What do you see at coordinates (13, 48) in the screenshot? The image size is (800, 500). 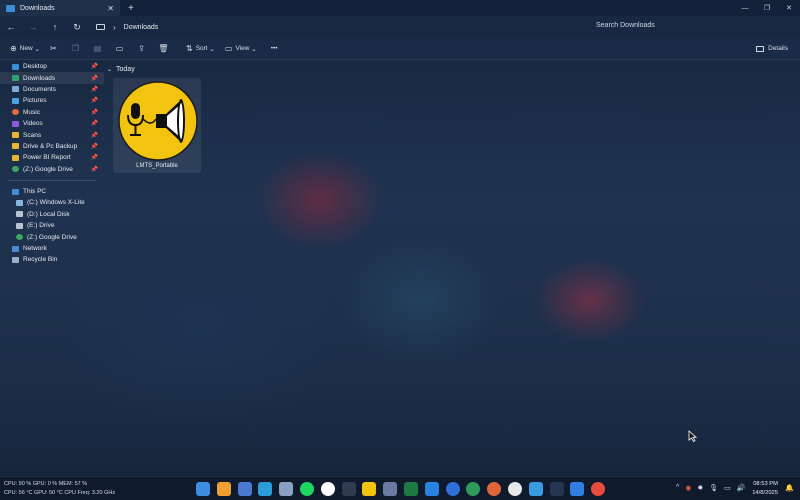 I see `plus-circle-icon: ⊕` at bounding box center [13, 48].